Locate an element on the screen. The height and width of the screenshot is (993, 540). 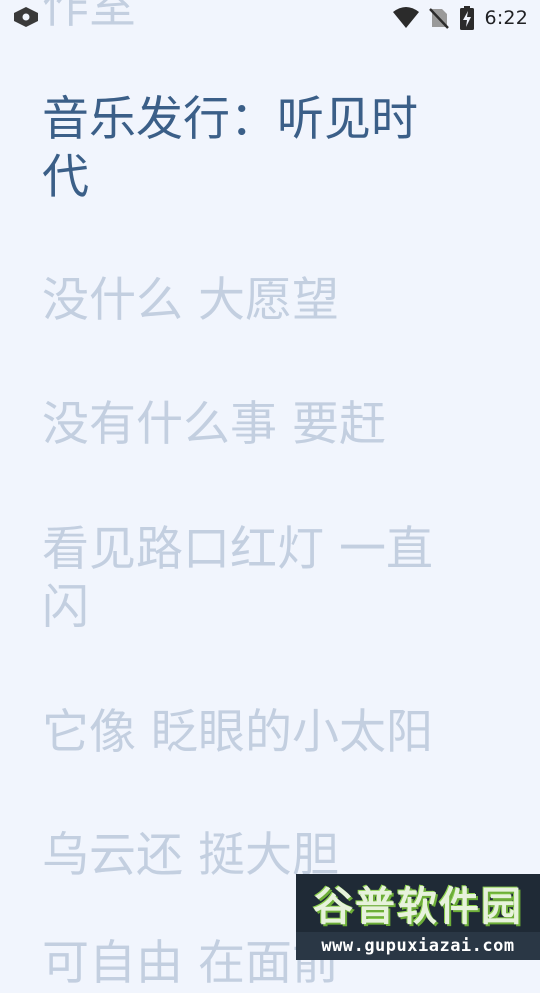
site-watermark: 谷普软件园 www.gupuxiazai.com is located at coordinates (418, 917).